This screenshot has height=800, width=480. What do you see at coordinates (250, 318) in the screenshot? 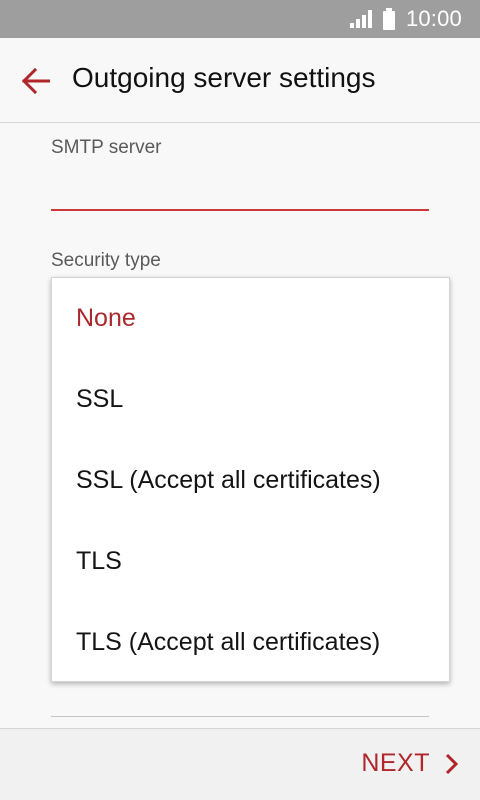
I see `security-option-none: None` at bounding box center [250, 318].